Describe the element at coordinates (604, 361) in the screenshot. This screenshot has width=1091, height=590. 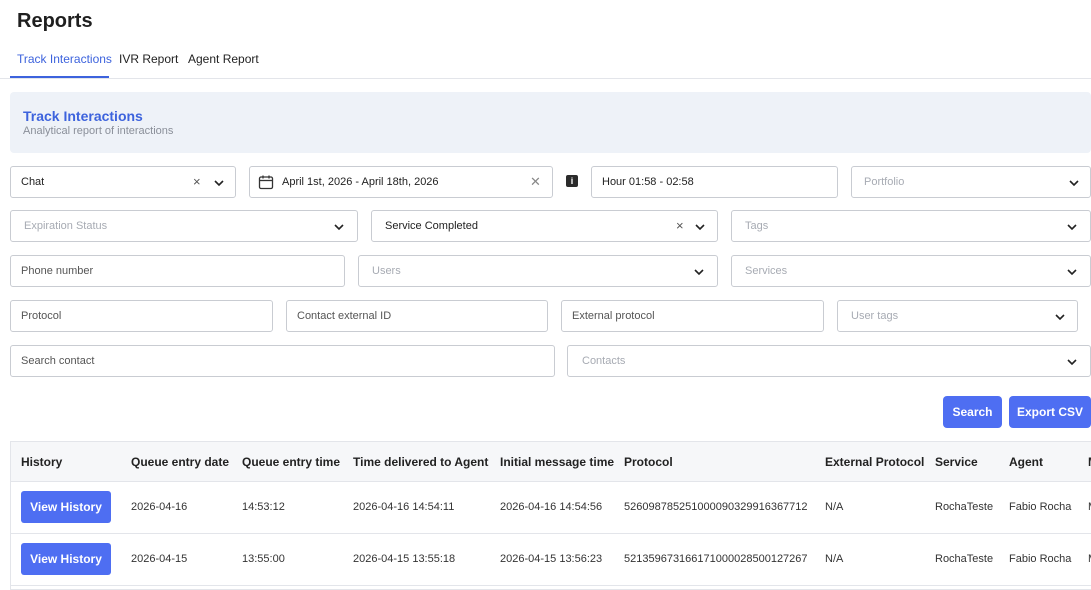
I see `contacts-placeholder: Contacts` at that location.